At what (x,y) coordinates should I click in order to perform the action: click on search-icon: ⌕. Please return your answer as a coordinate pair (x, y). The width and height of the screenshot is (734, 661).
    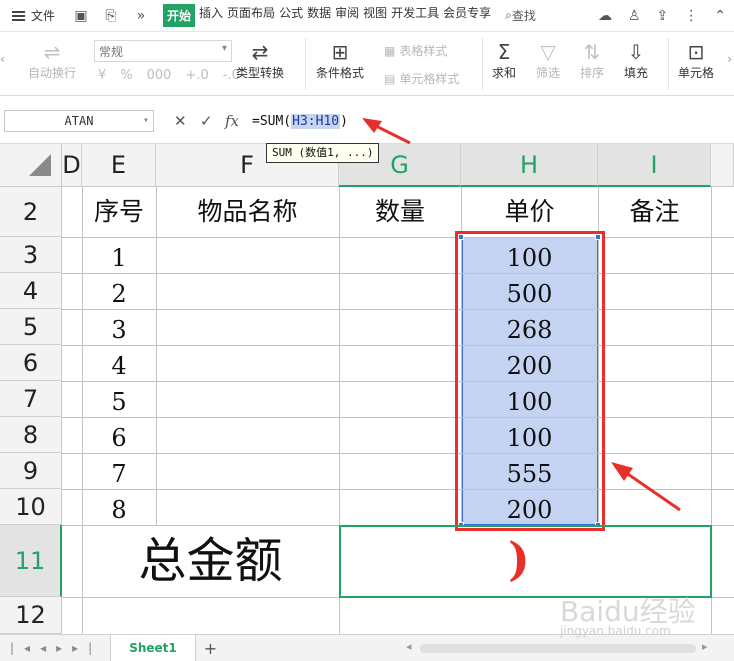
    Looking at the image, I should click on (508, 15).